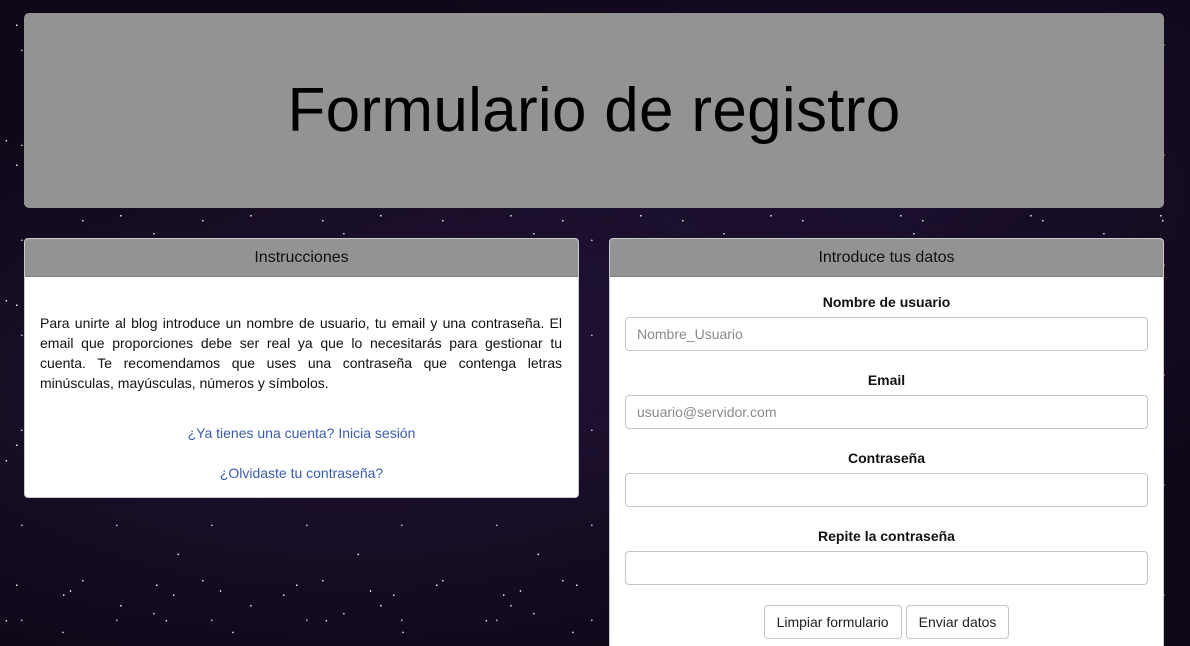 The height and width of the screenshot is (646, 1190). I want to click on page-title: Formulario de registro, so click(594, 110).